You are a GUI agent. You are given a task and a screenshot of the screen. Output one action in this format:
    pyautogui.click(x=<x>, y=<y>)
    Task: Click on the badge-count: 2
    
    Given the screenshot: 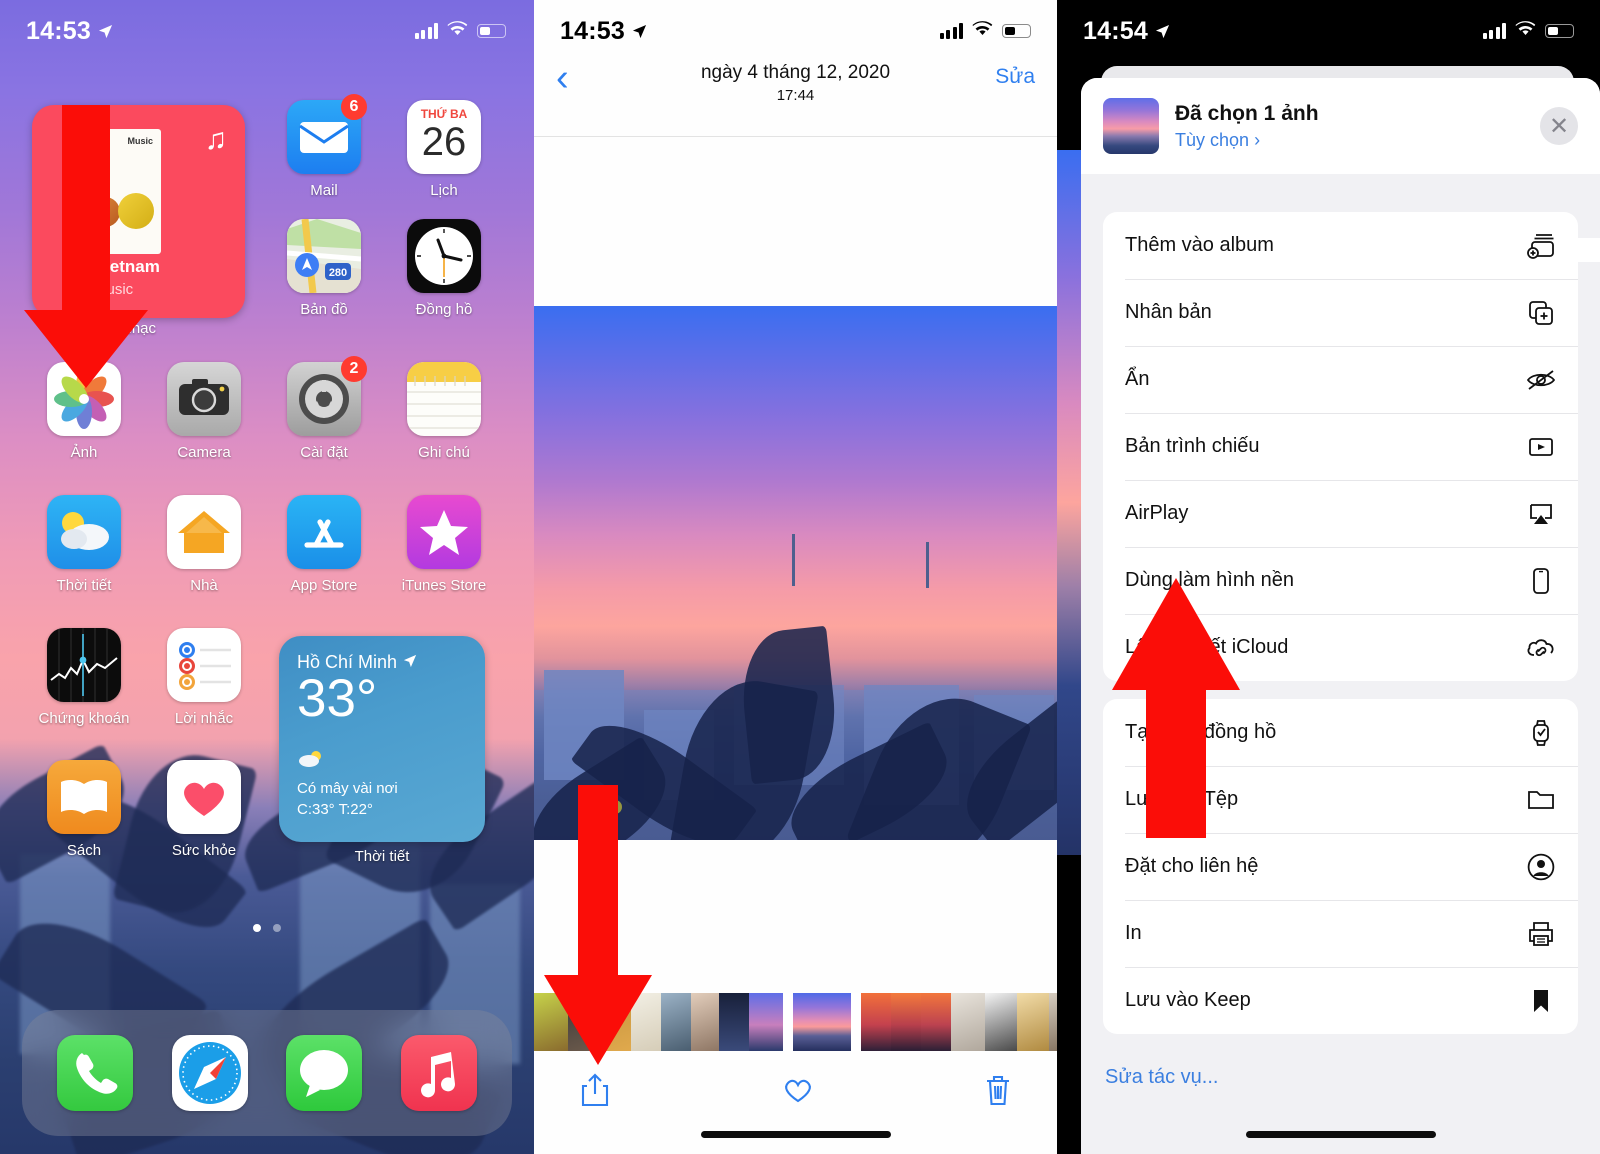 What is the action you would take?
    pyautogui.click(x=354, y=369)
    